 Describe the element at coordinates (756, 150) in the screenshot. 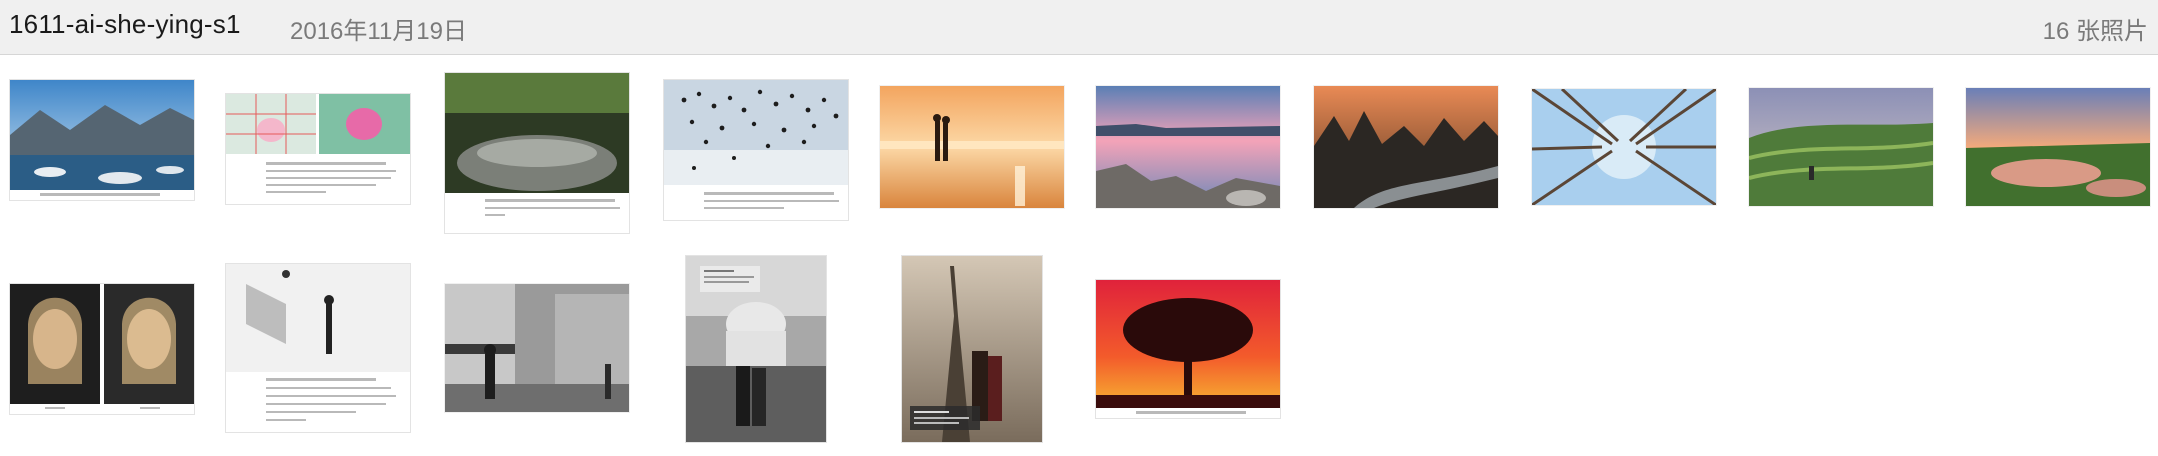

I see `photo-thumbnail-bird-flock` at that location.